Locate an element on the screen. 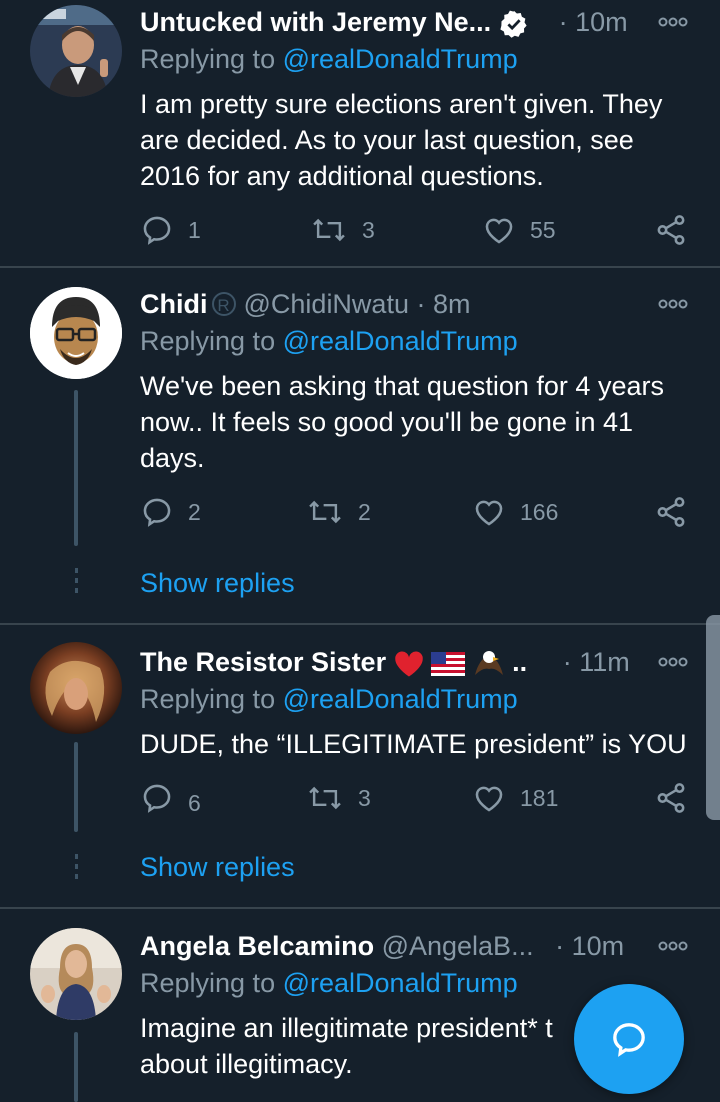  like-button: 181 is located at coordinates (515, 798).